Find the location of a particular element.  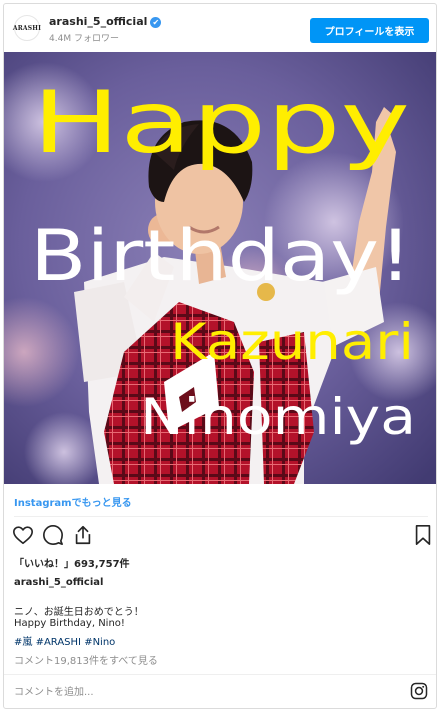

photo-text-happy: Happy is located at coordinates (221, 123).